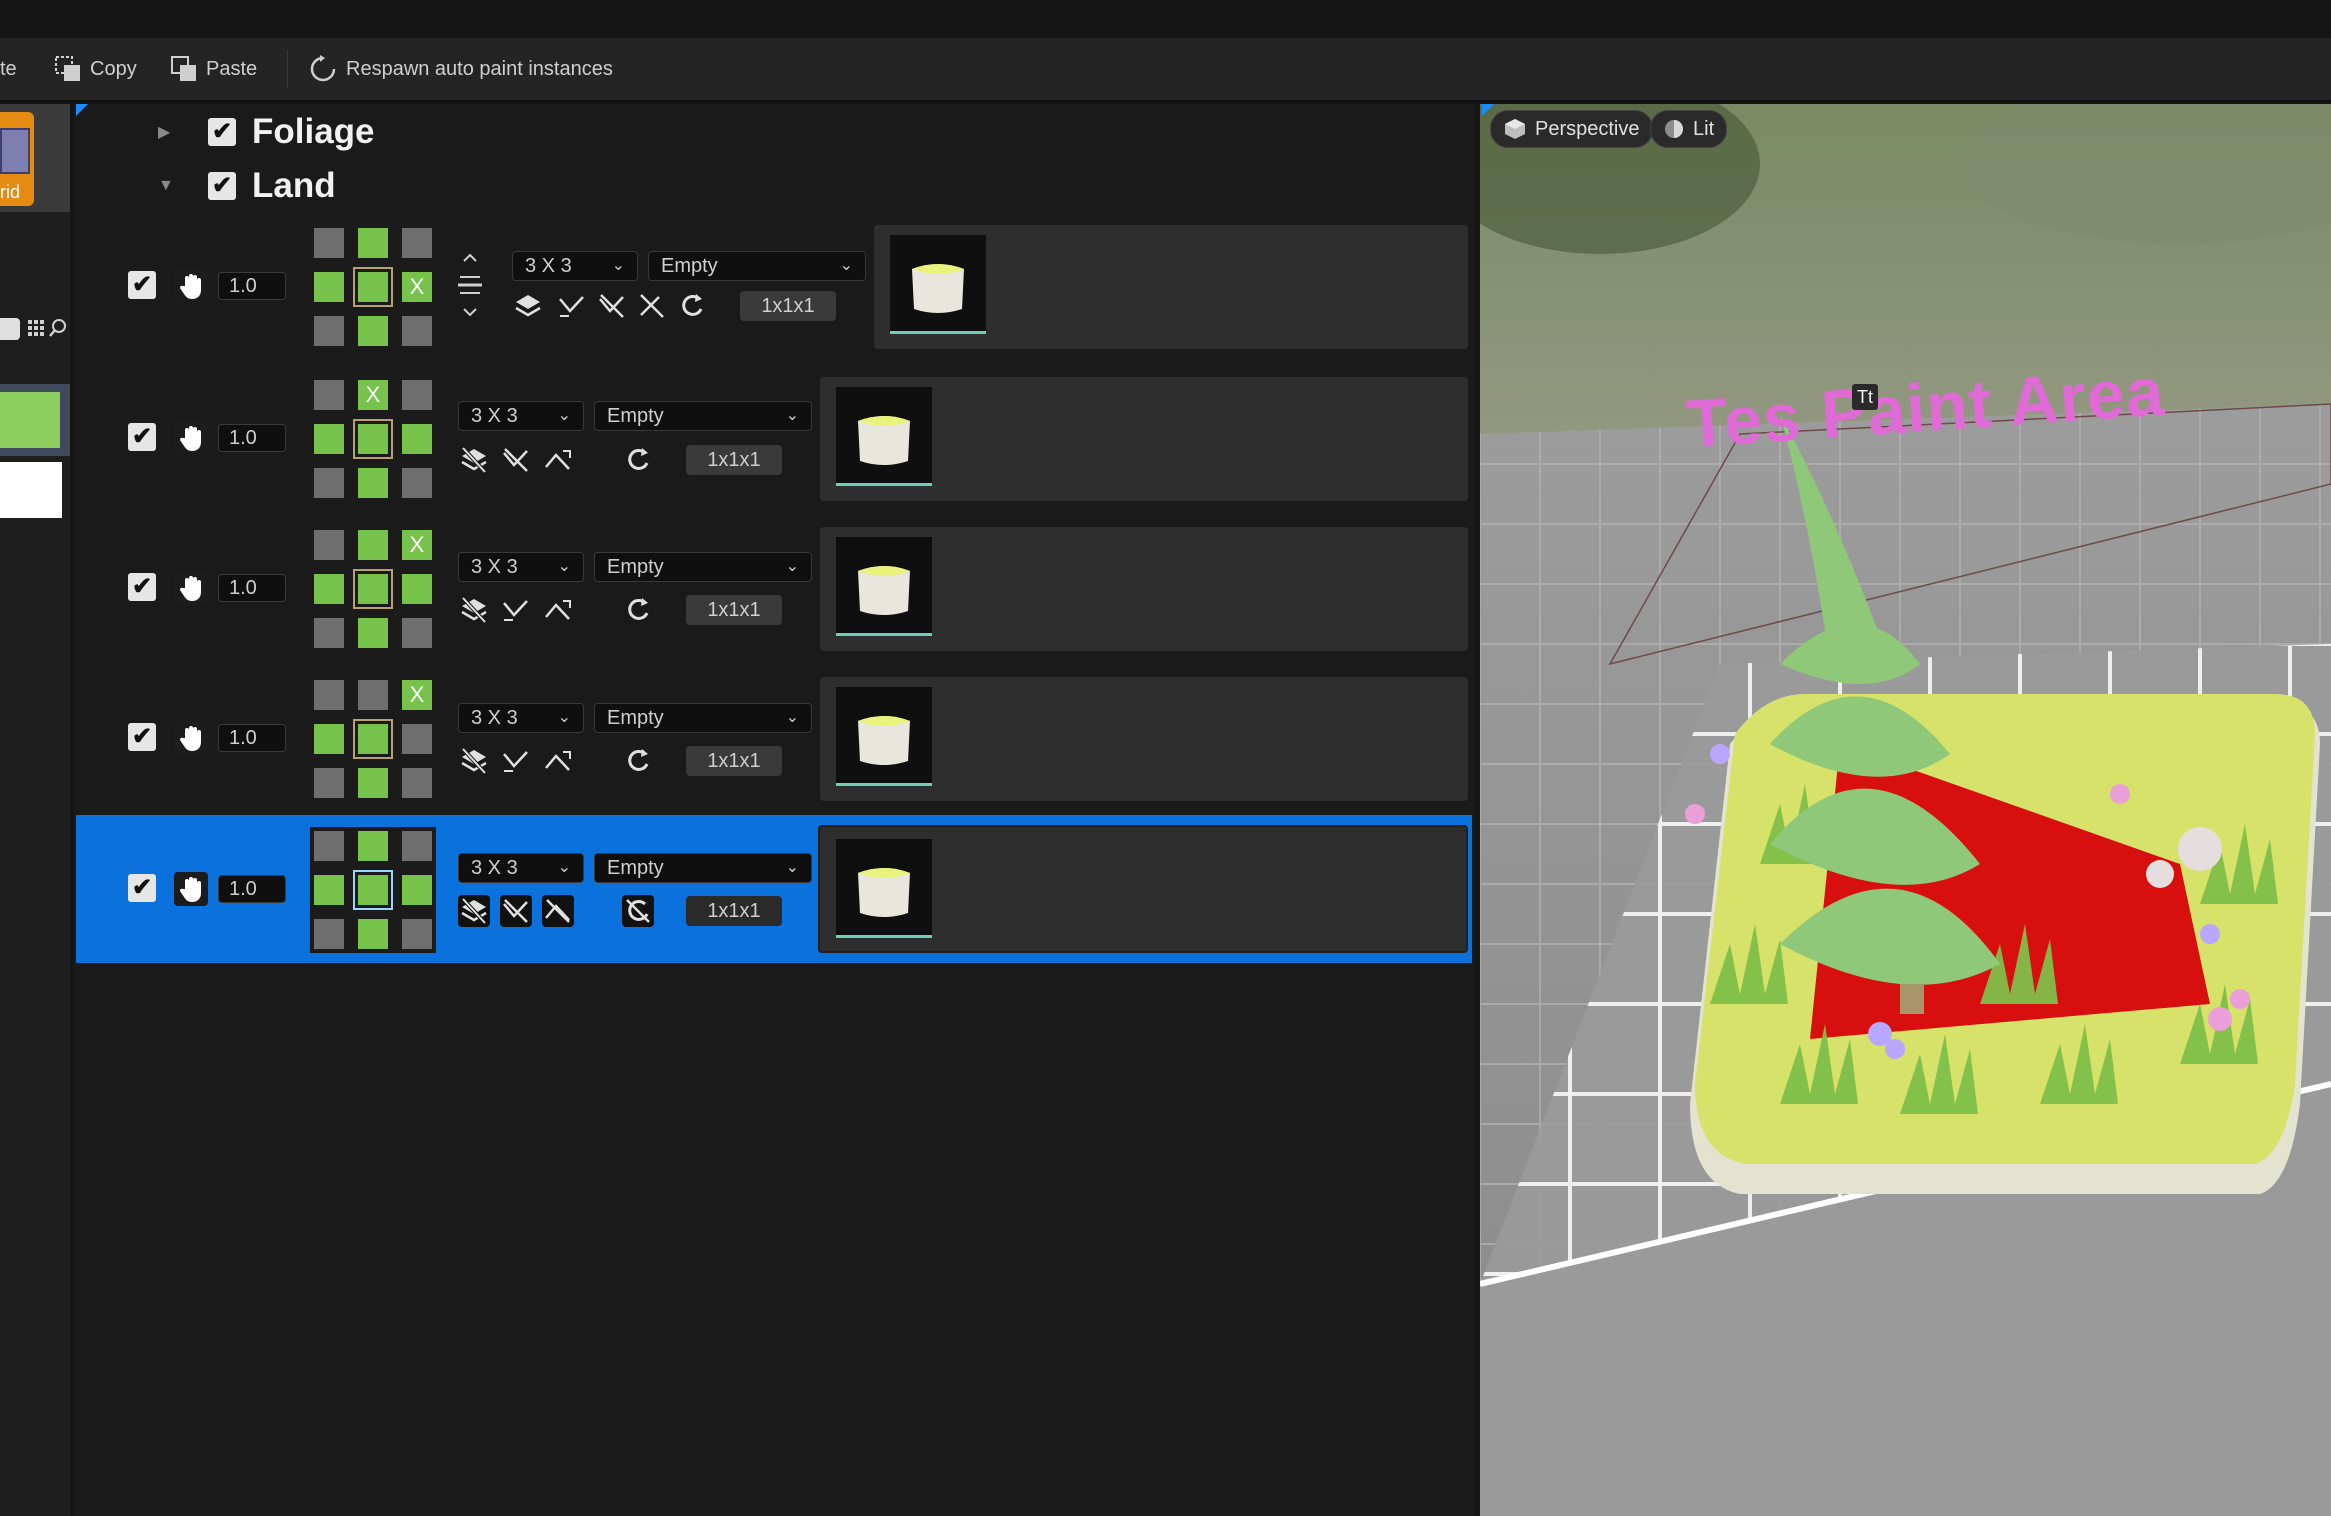  I want to click on paste-partial-button: te, so click(8, 69).